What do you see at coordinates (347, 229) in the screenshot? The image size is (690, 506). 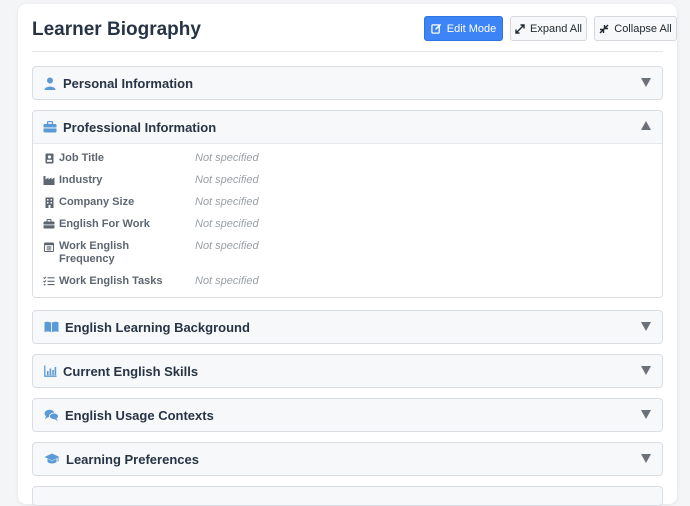 I see `field-row-english-for-work: English For Work Not specified` at bounding box center [347, 229].